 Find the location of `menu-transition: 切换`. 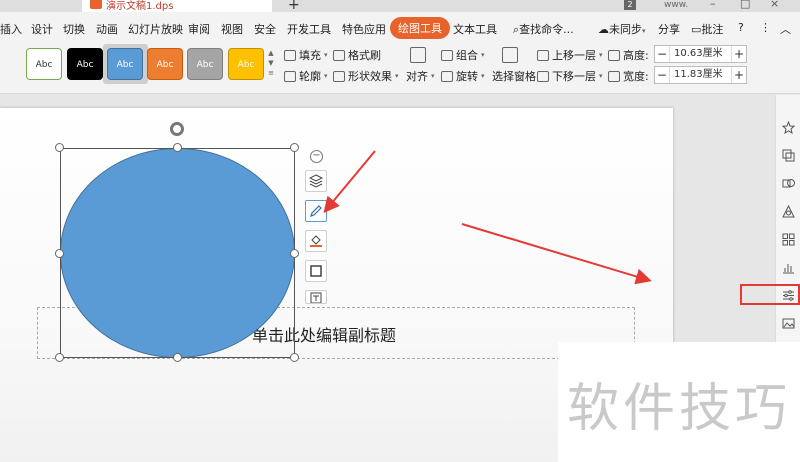

menu-transition: 切换 is located at coordinates (74, 29).